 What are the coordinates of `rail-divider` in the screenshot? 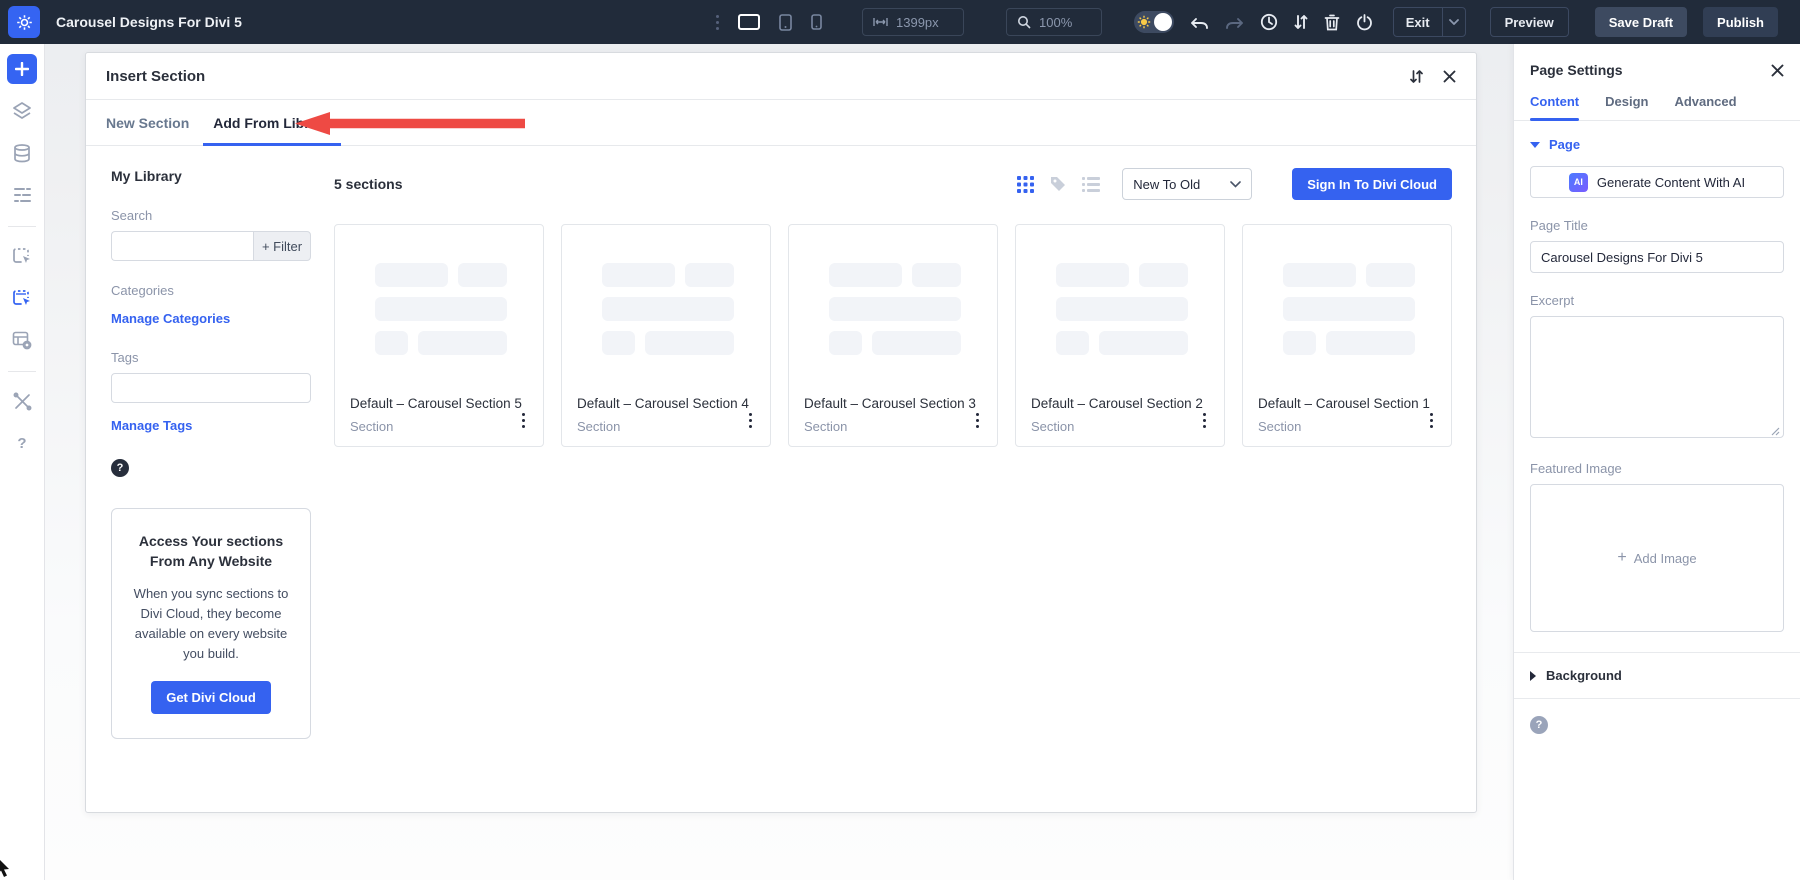 It's located at (22, 371).